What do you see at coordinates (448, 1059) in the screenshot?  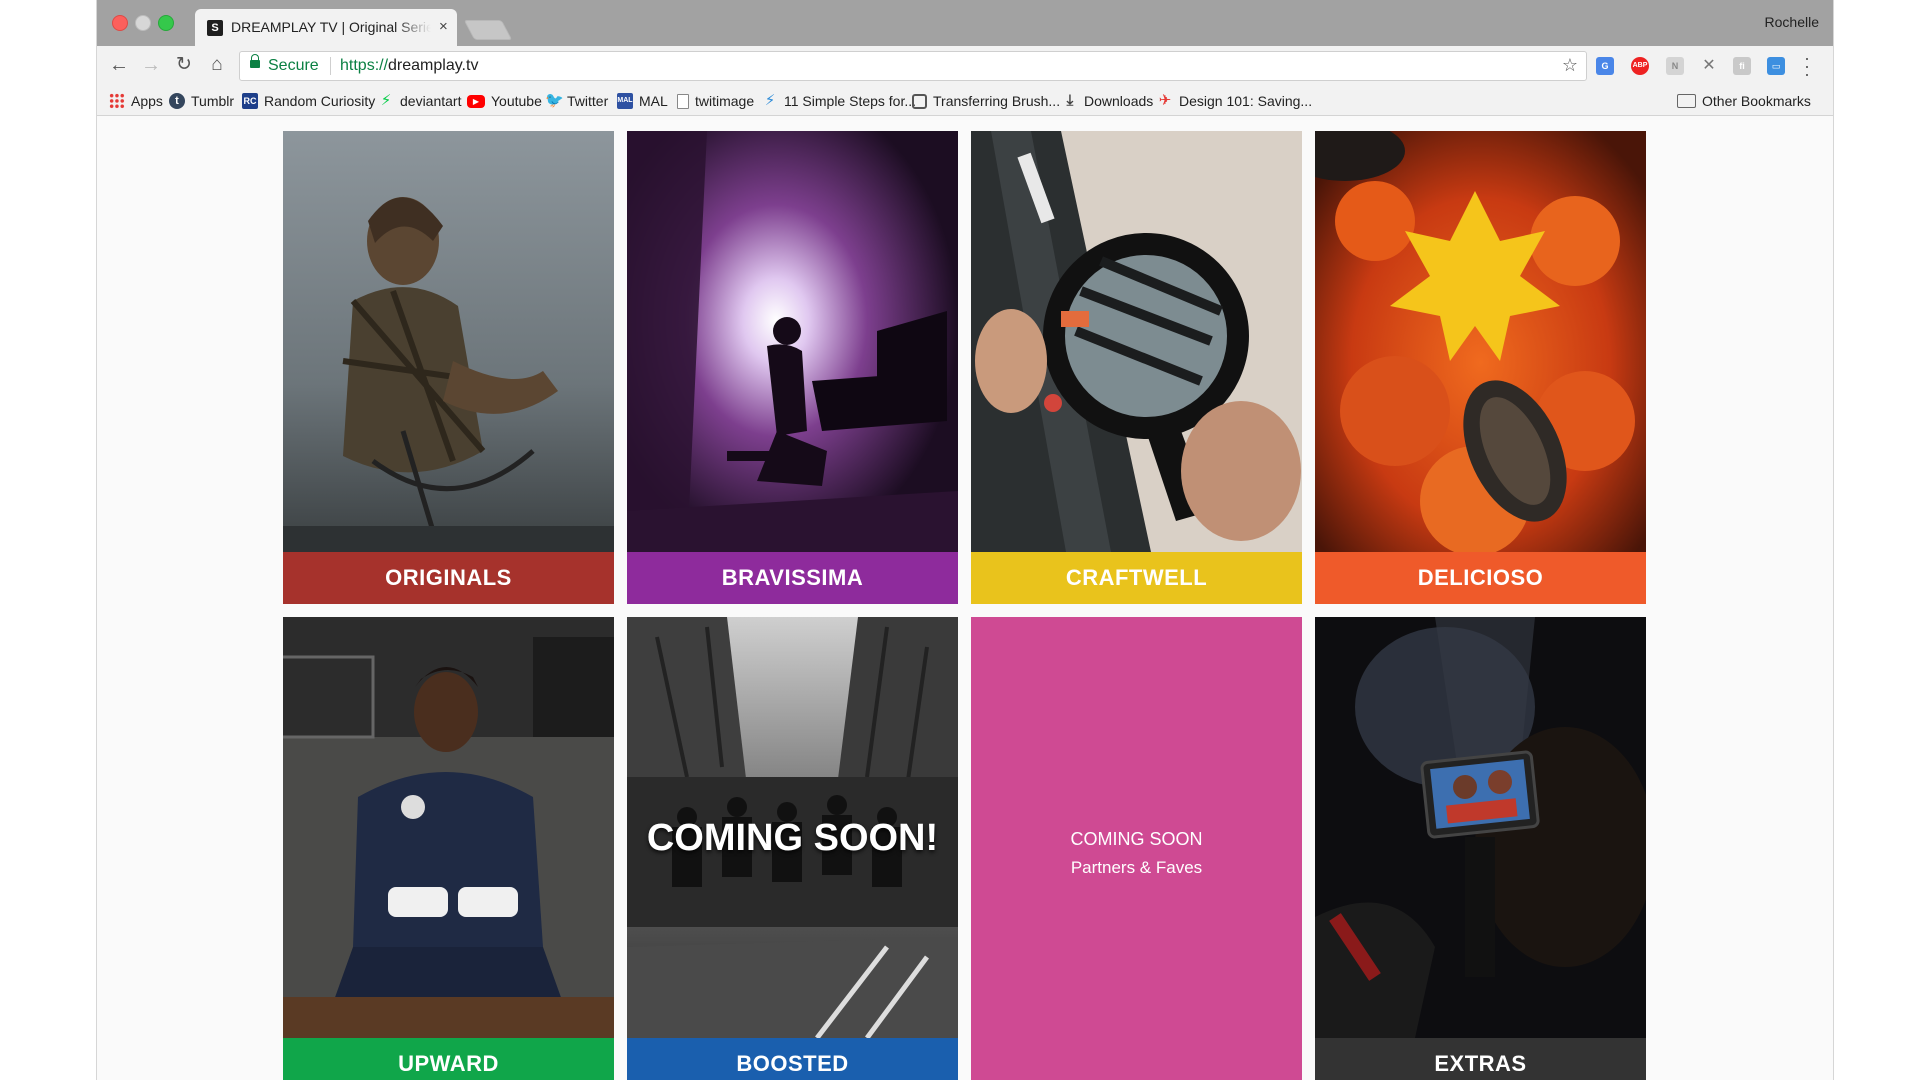 I see `tile-label: UPWARD` at bounding box center [448, 1059].